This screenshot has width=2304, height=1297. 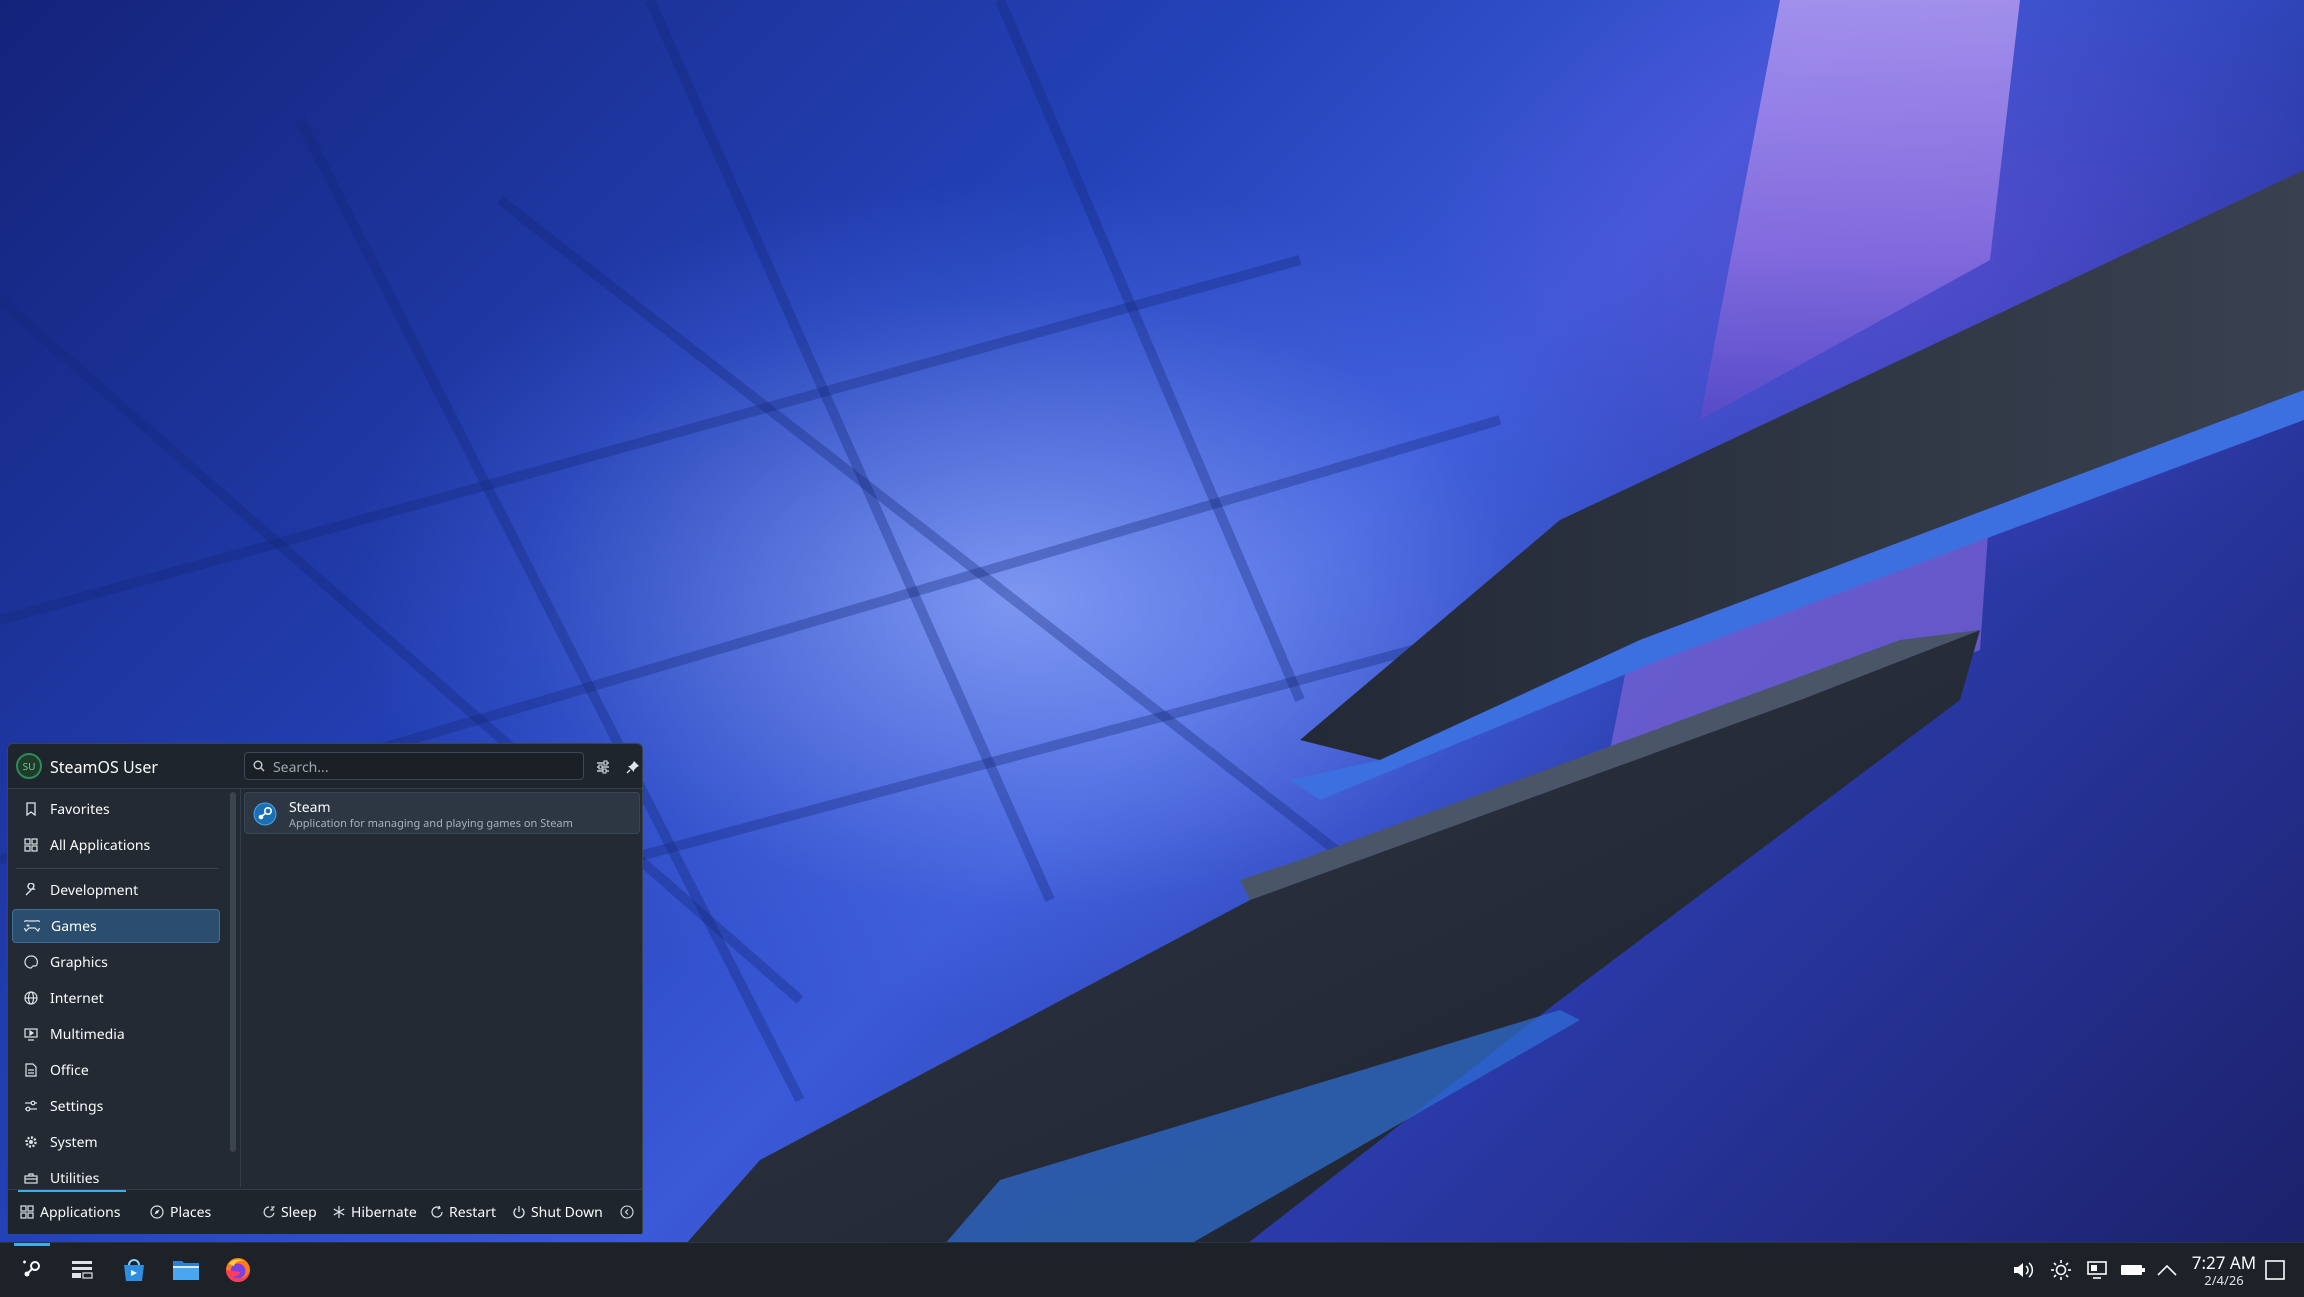 I want to click on file-manager-icon, so click(x=186, y=1270).